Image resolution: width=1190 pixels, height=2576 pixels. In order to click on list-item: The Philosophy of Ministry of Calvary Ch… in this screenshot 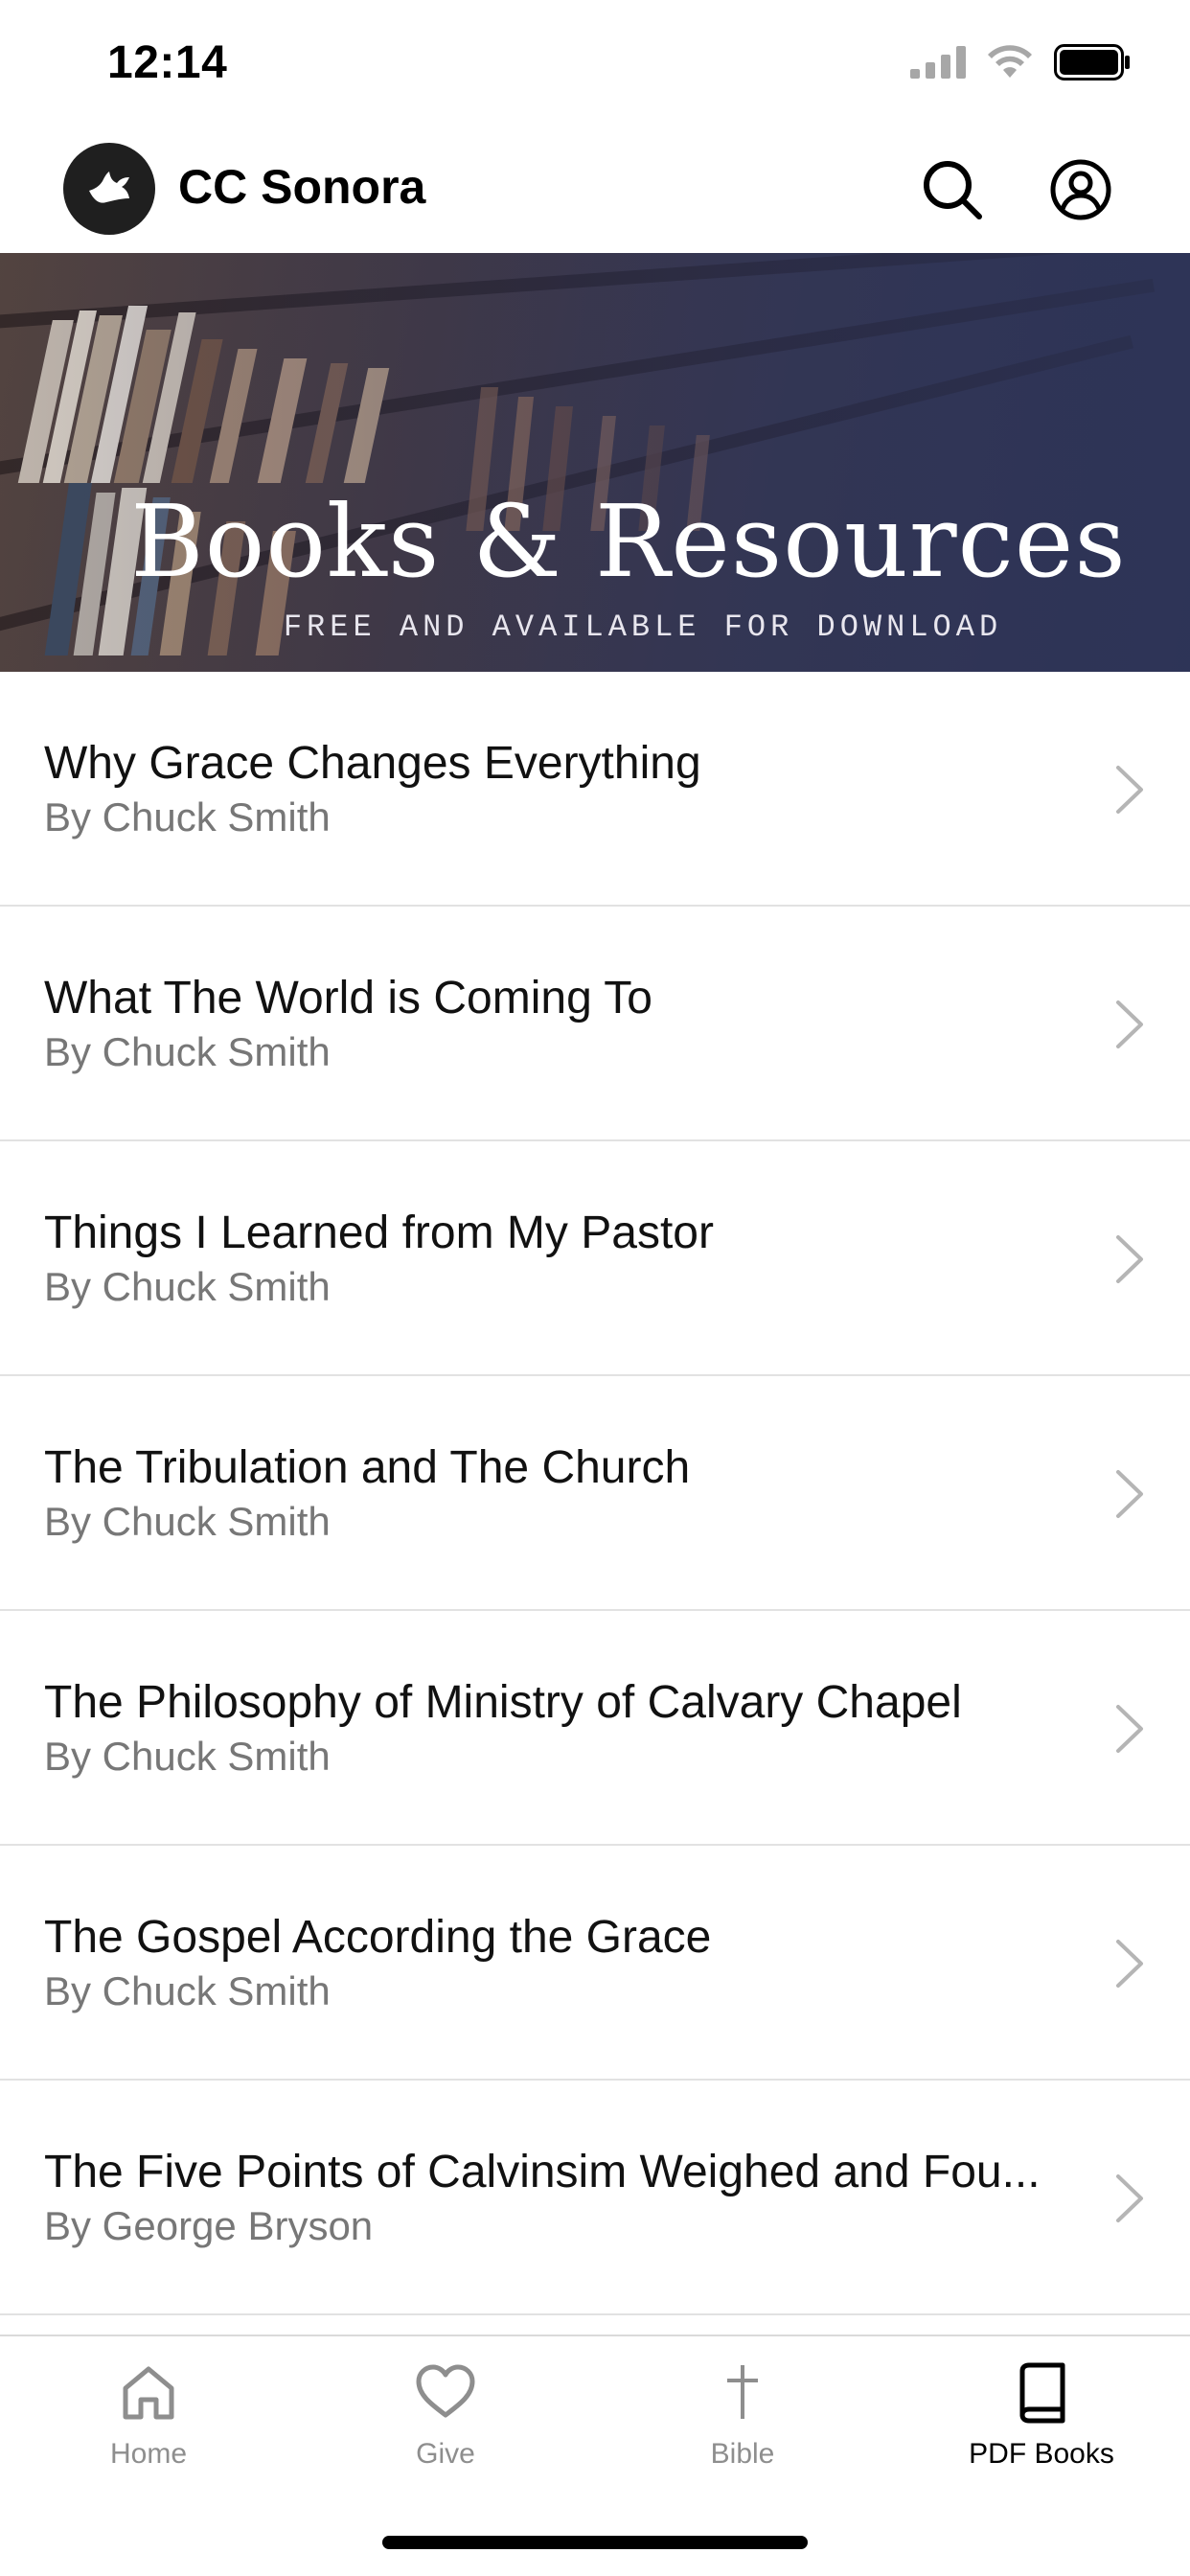, I will do `click(595, 1728)`.